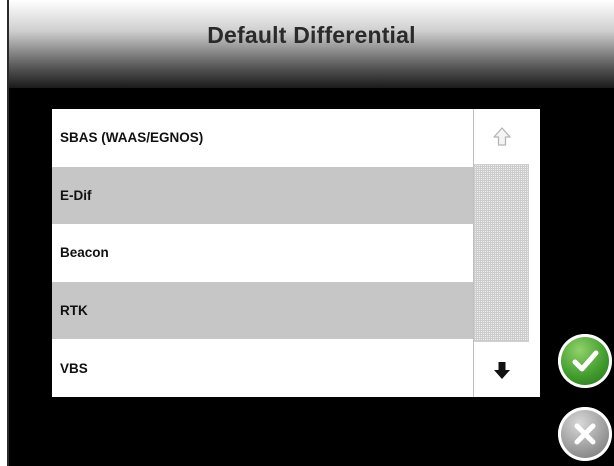 The height and width of the screenshot is (466, 614). What do you see at coordinates (76, 195) in the screenshot?
I see `list-item-label: E-Dif` at bounding box center [76, 195].